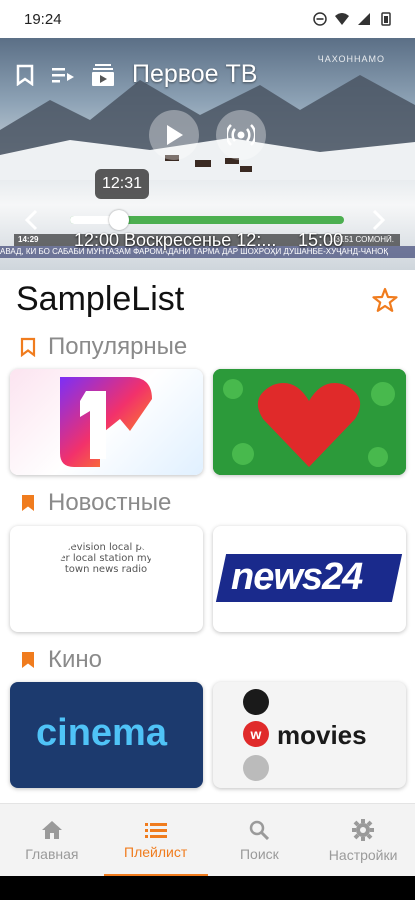 The width and height of the screenshot is (415, 900). Describe the element at coordinates (207, 19) in the screenshot. I see `status-bar: 19:24` at that location.